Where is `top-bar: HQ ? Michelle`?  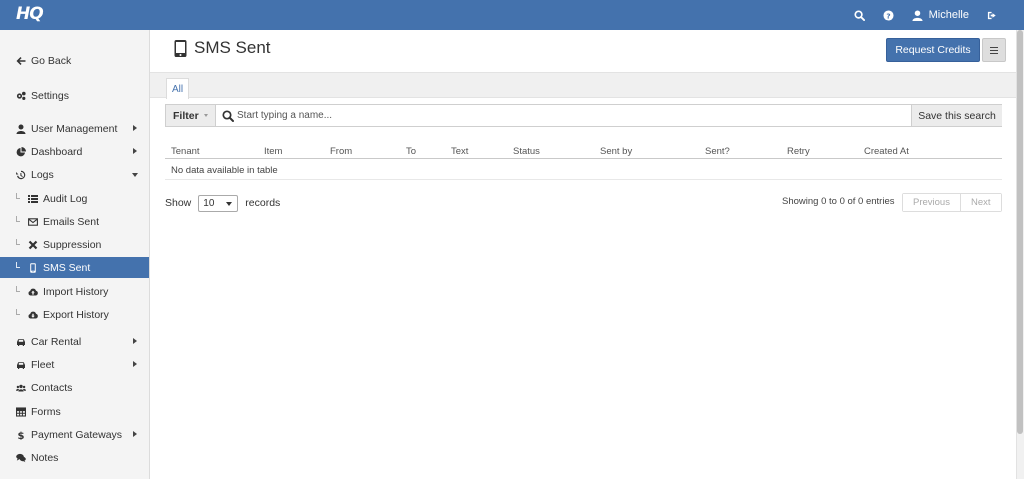 top-bar: HQ ? Michelle is located at coordinates (512, 15).